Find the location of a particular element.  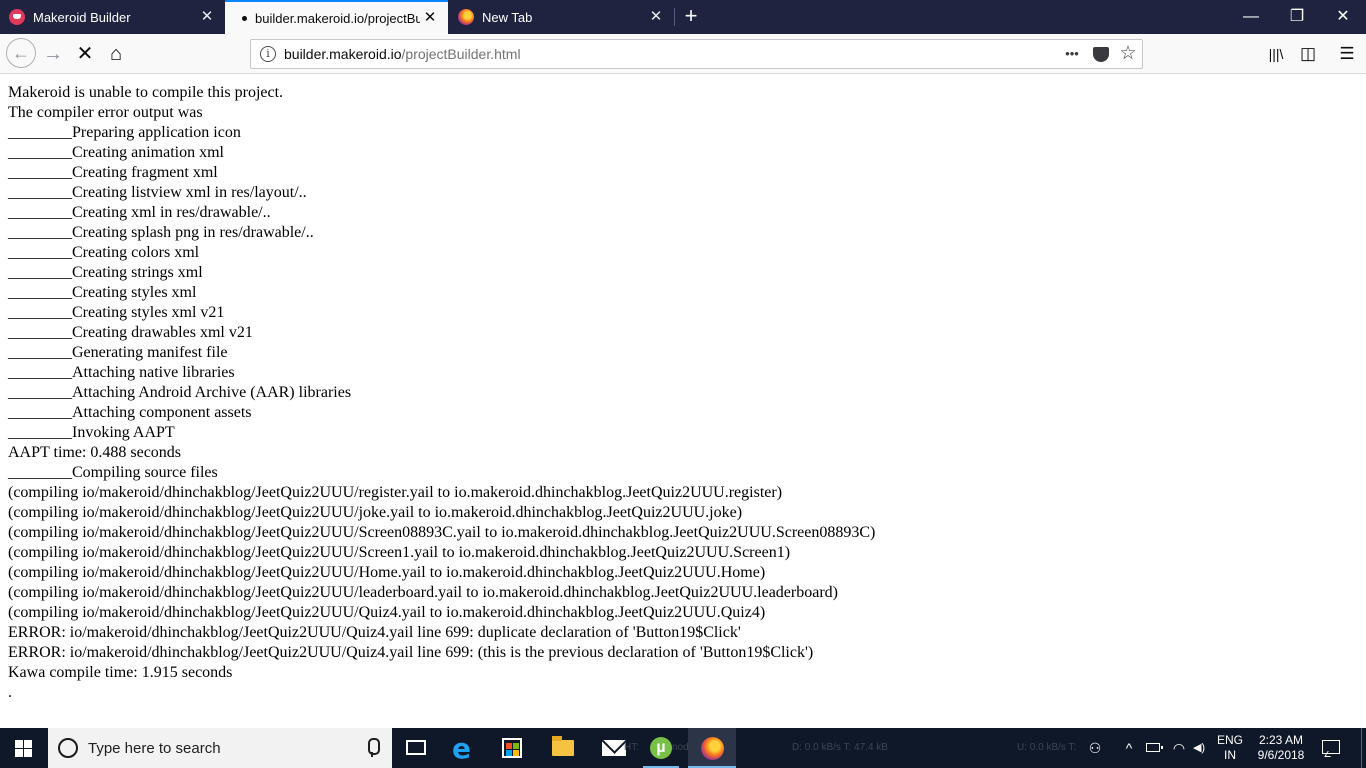

menu-icon: ☰ is located at coordinates (1347, 54).